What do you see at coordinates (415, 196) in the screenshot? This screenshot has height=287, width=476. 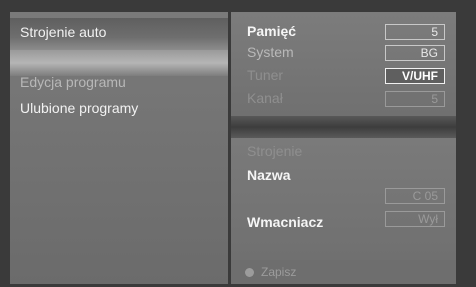 I see `nazwa-value: C 05` at bounding box center [415, 196].